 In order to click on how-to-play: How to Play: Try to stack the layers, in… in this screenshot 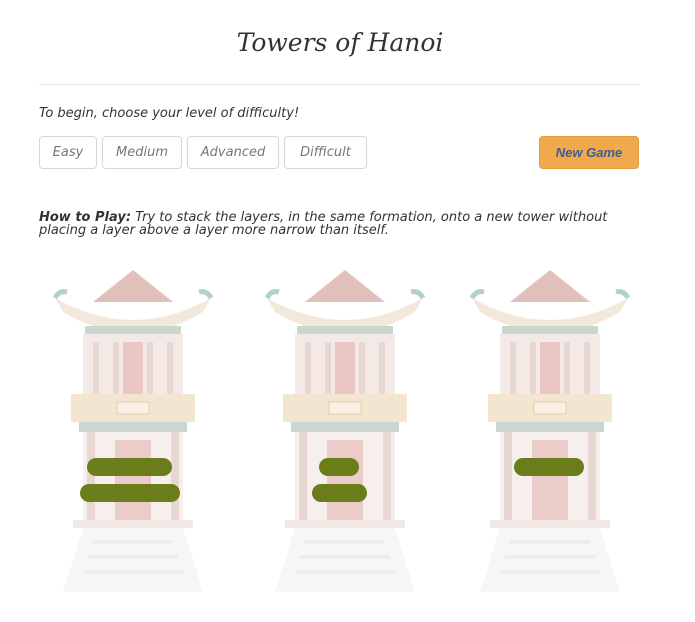, I will do `click(341, 224)`.